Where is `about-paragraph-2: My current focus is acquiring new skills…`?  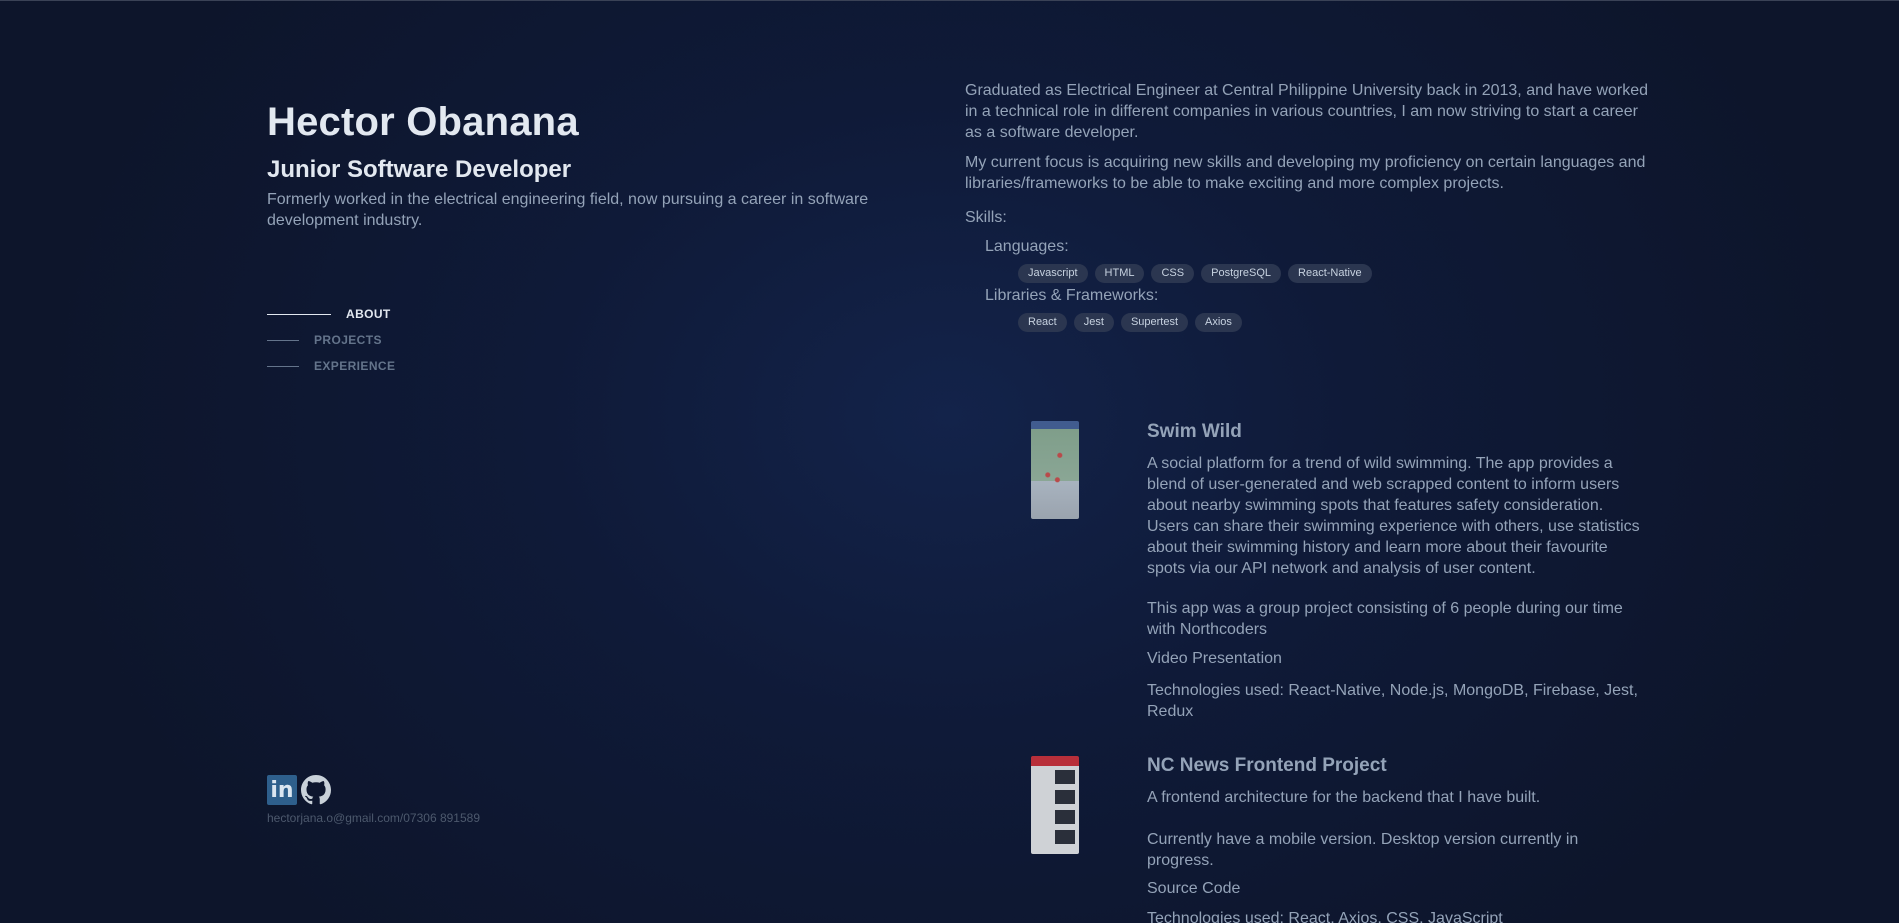
about-paragraph-2: My current focus is acquiring new skills… is located at coordinates (1305, 173).